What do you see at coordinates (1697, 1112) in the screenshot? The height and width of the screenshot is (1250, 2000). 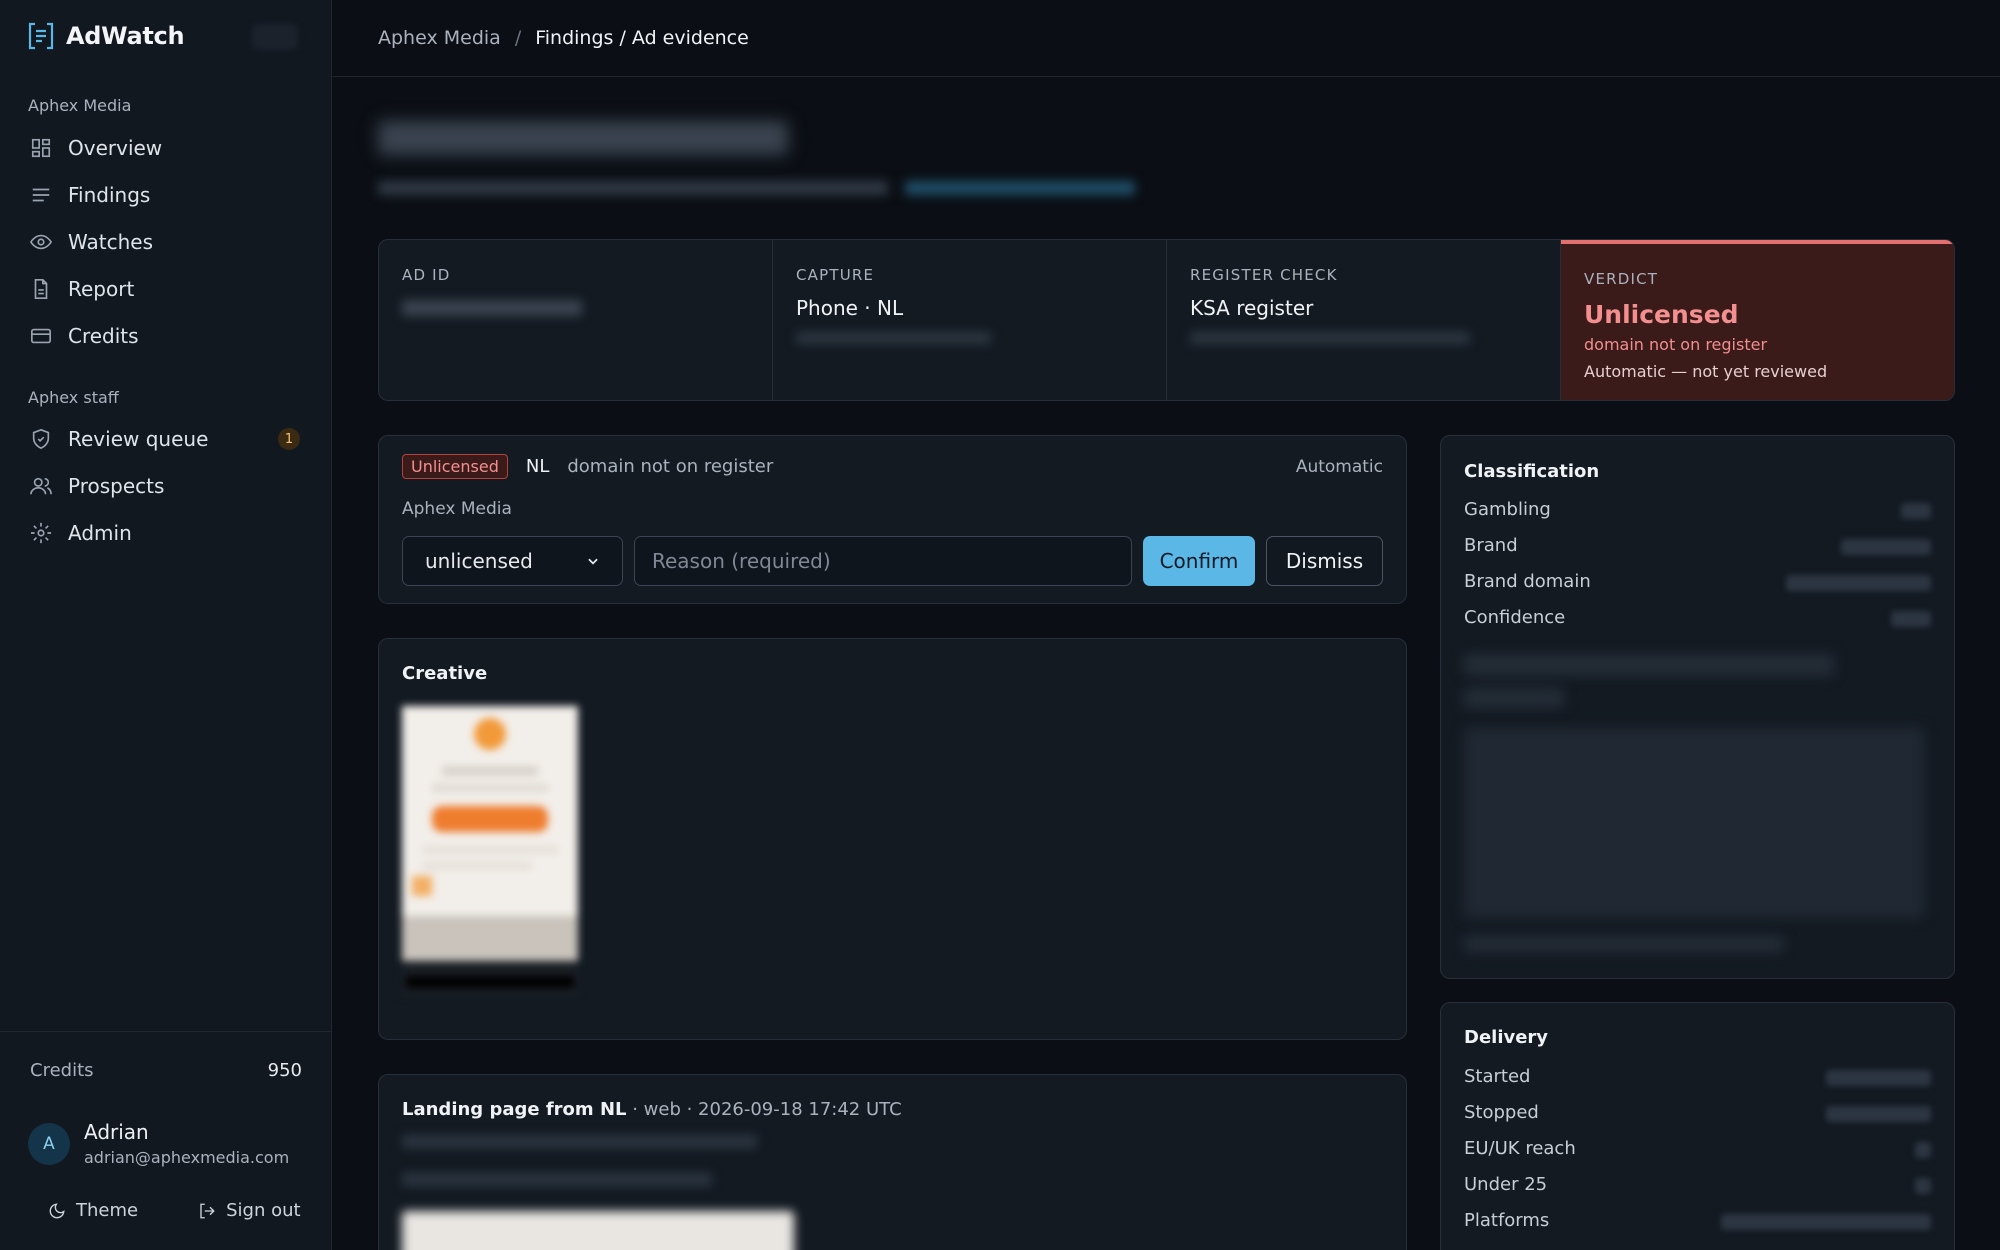 I see `delivery-row: Stopped` at bounding box center [1697, 1112].